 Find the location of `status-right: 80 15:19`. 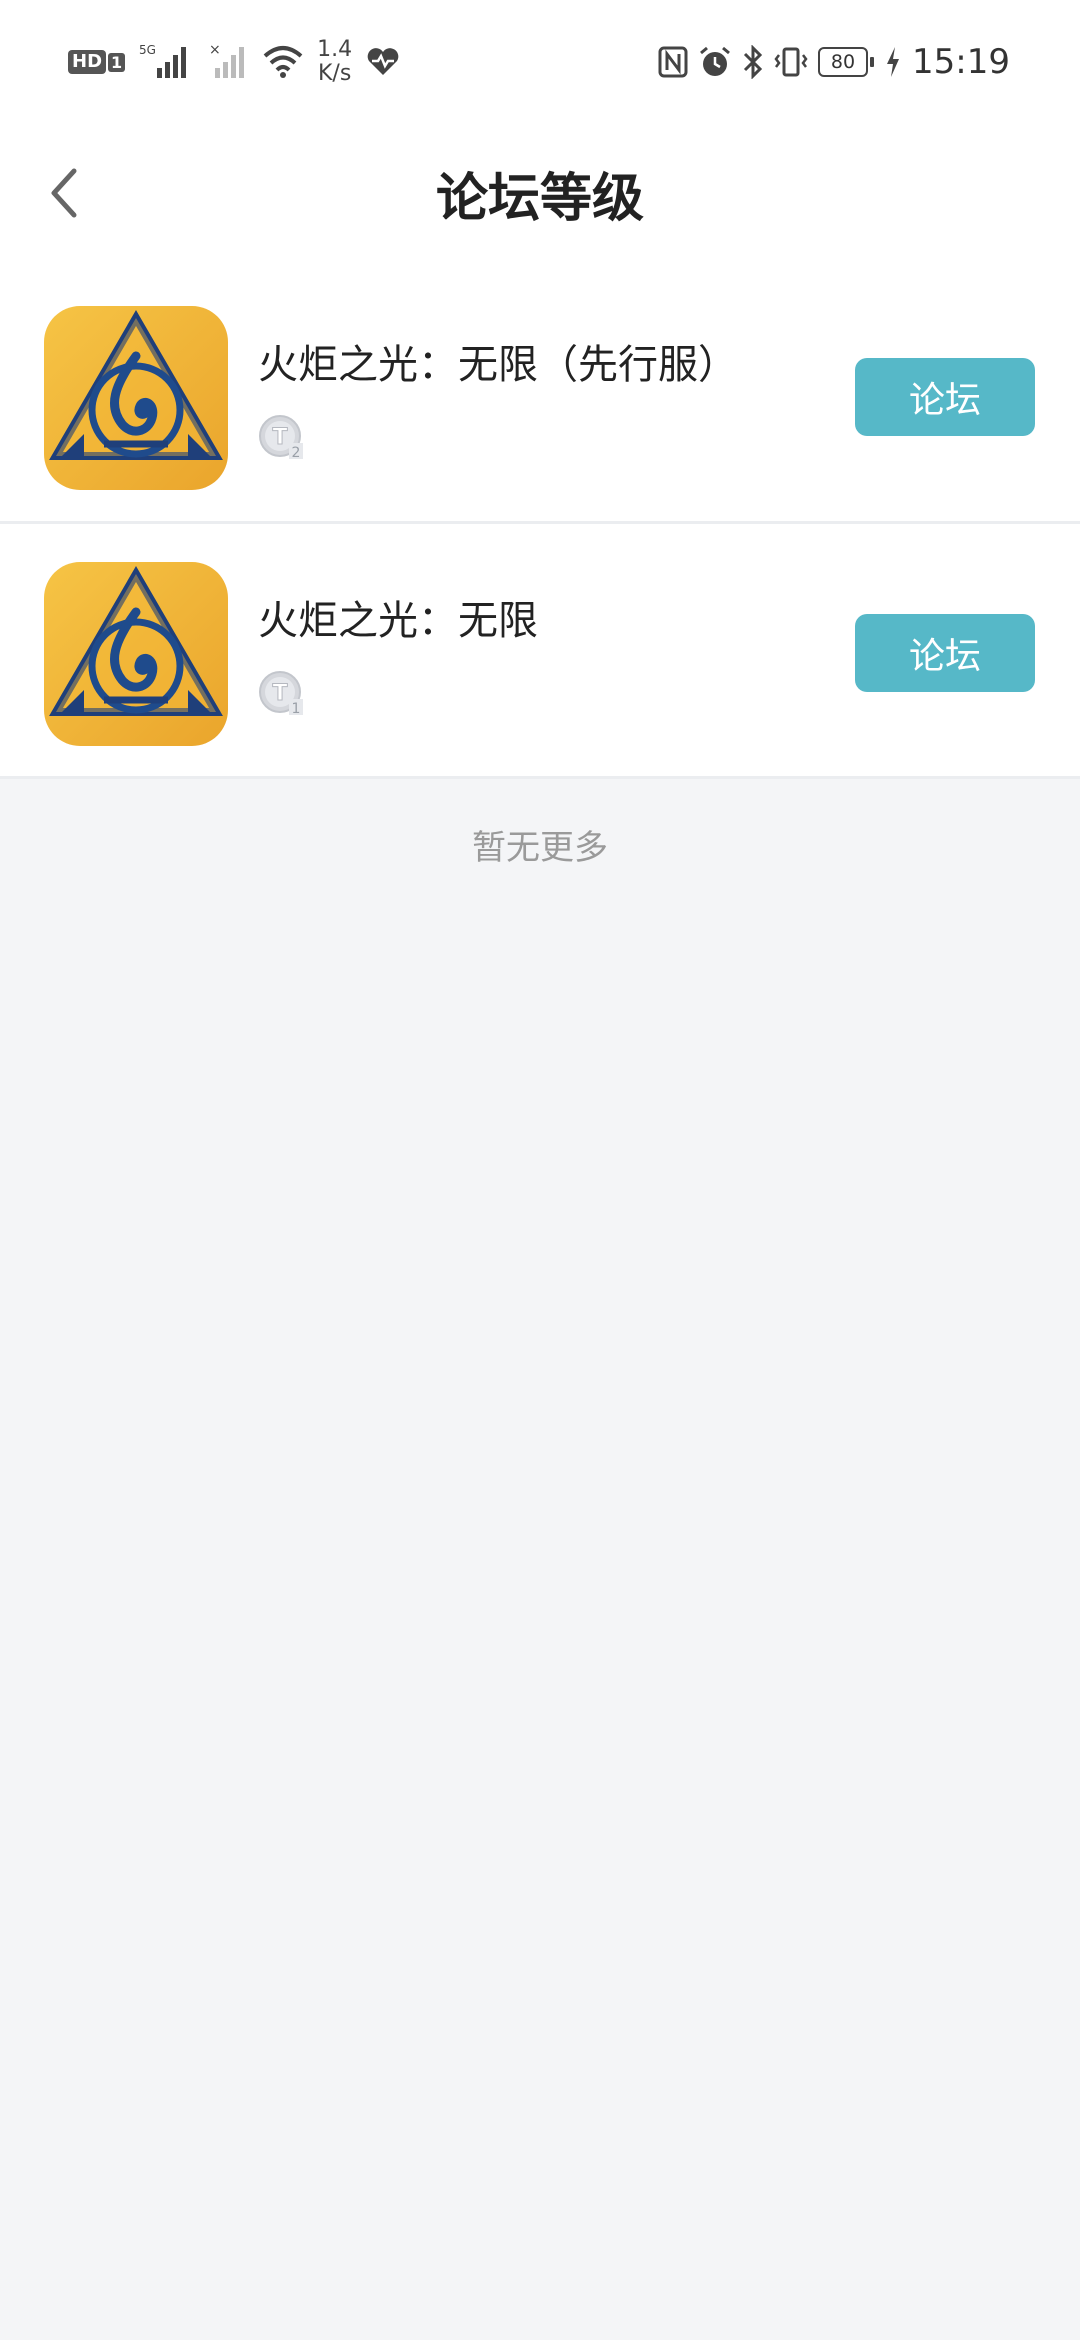

status-right: 80 15:19 is located at coordinates (834, 62).